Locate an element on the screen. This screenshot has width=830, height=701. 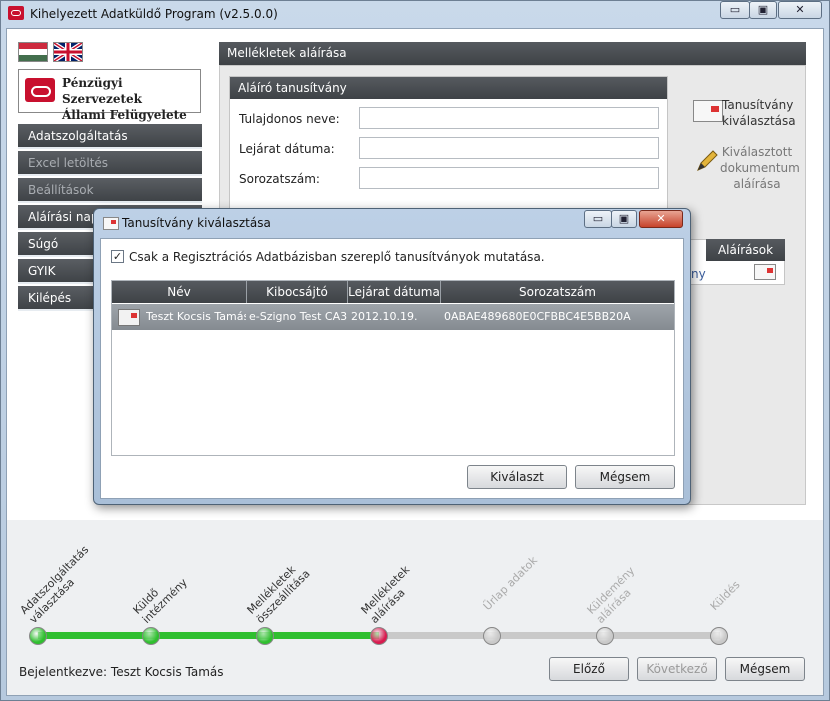
expiry-date-label: Lejárat dátuma: is located at coordinates (287, 149).